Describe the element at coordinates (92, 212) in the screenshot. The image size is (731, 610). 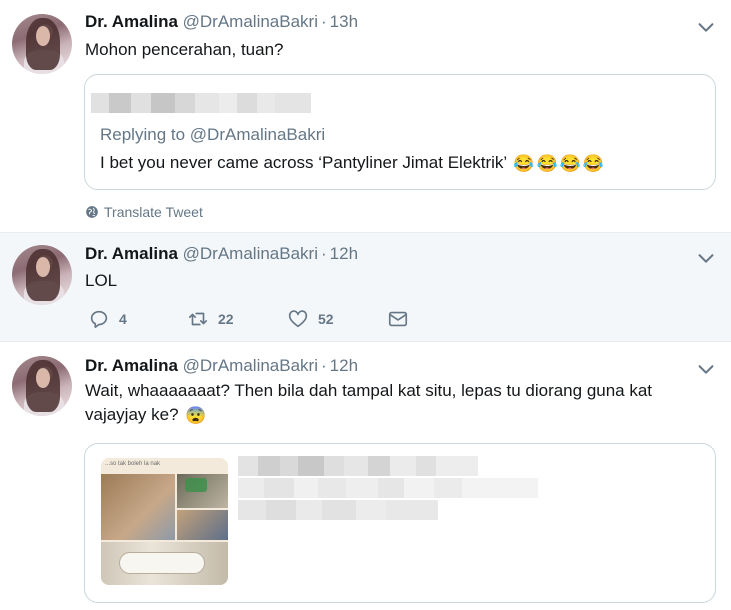
I see `globe-icon` at that location.